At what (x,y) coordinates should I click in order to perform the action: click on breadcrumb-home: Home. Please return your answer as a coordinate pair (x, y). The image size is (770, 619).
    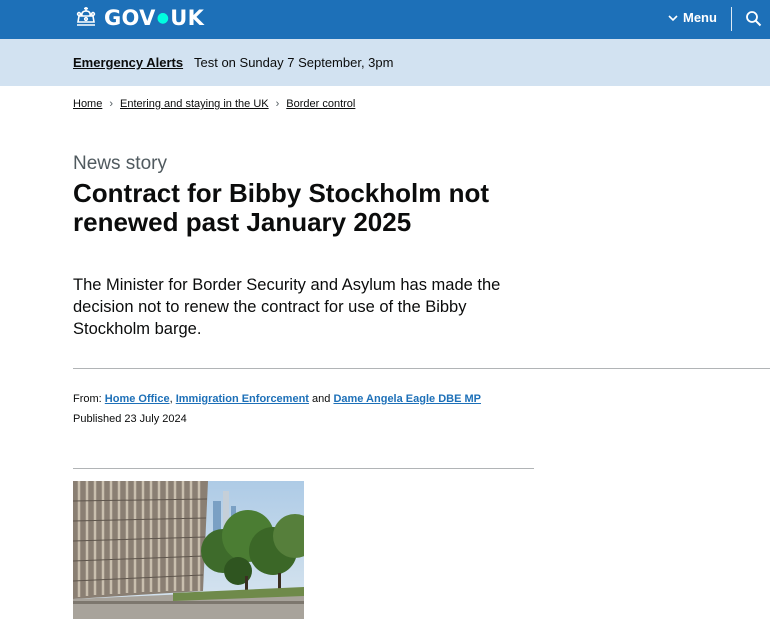
    Looking at the image, I should click on (87, 104).